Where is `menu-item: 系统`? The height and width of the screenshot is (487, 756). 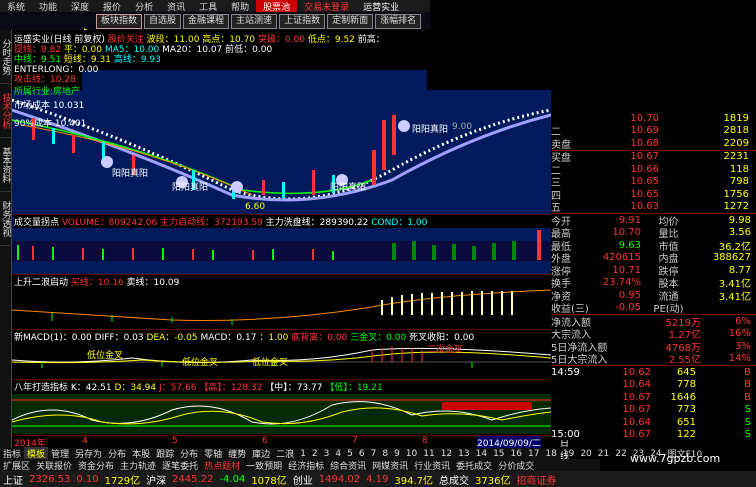
menu-item: 系统 is located at coordinates (16, 6).